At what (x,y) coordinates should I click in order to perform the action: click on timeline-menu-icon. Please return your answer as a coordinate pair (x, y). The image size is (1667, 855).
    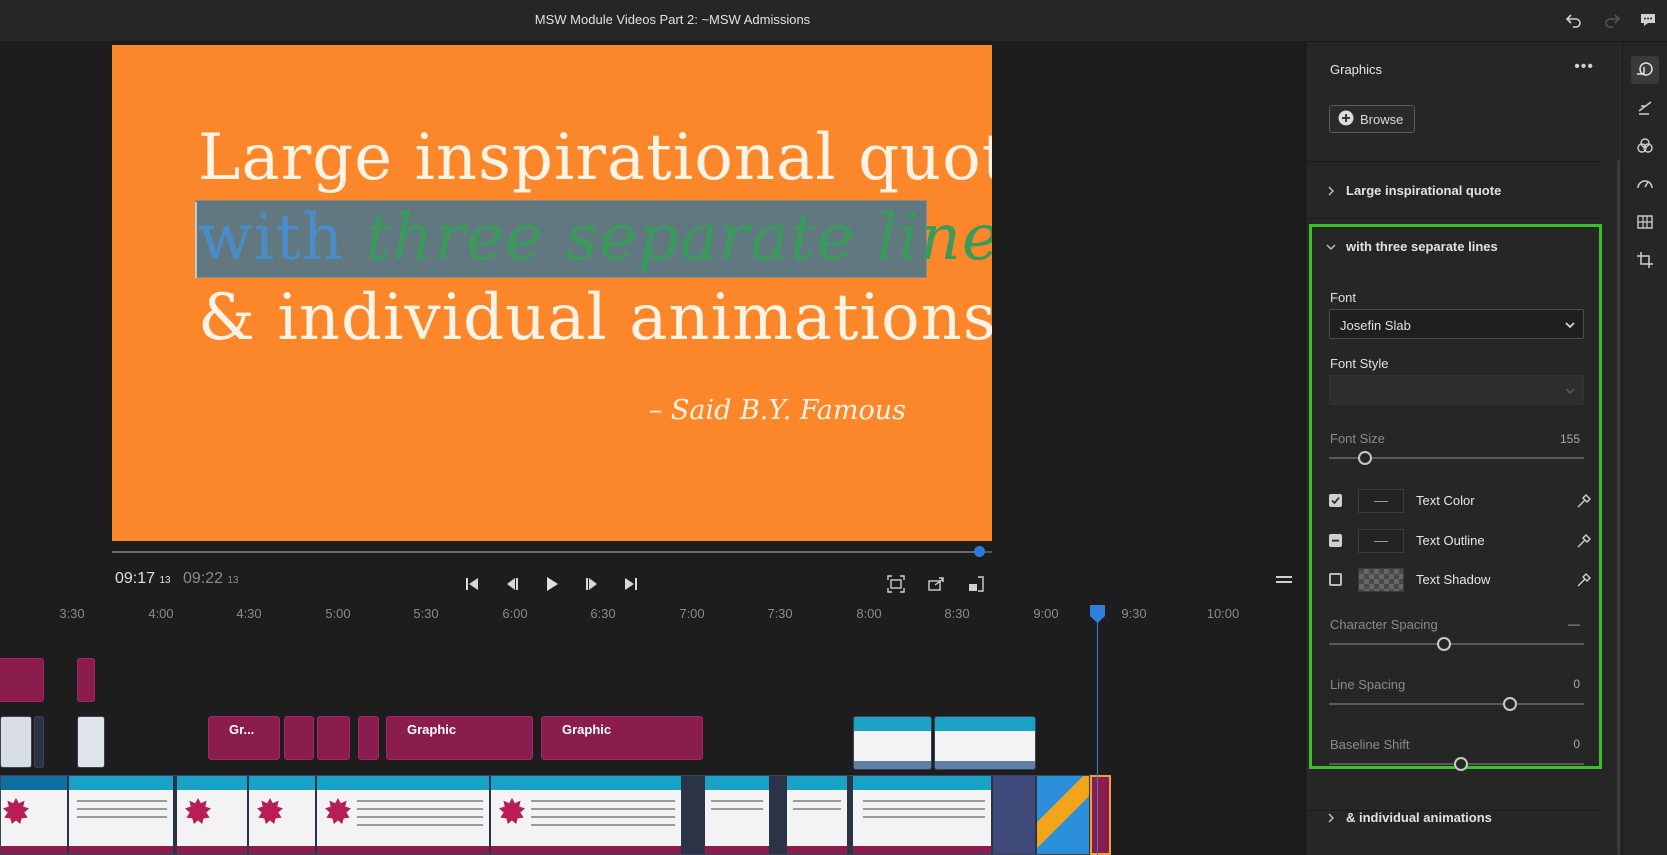
    Looking at the image, I should click on (1284, 577).